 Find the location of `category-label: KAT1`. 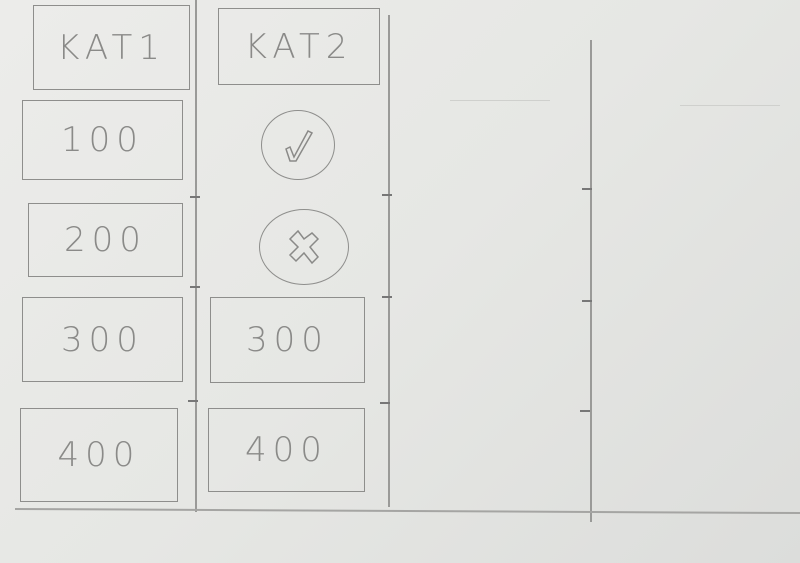

category-label: KAT1 is located at coordinates (111, 47).